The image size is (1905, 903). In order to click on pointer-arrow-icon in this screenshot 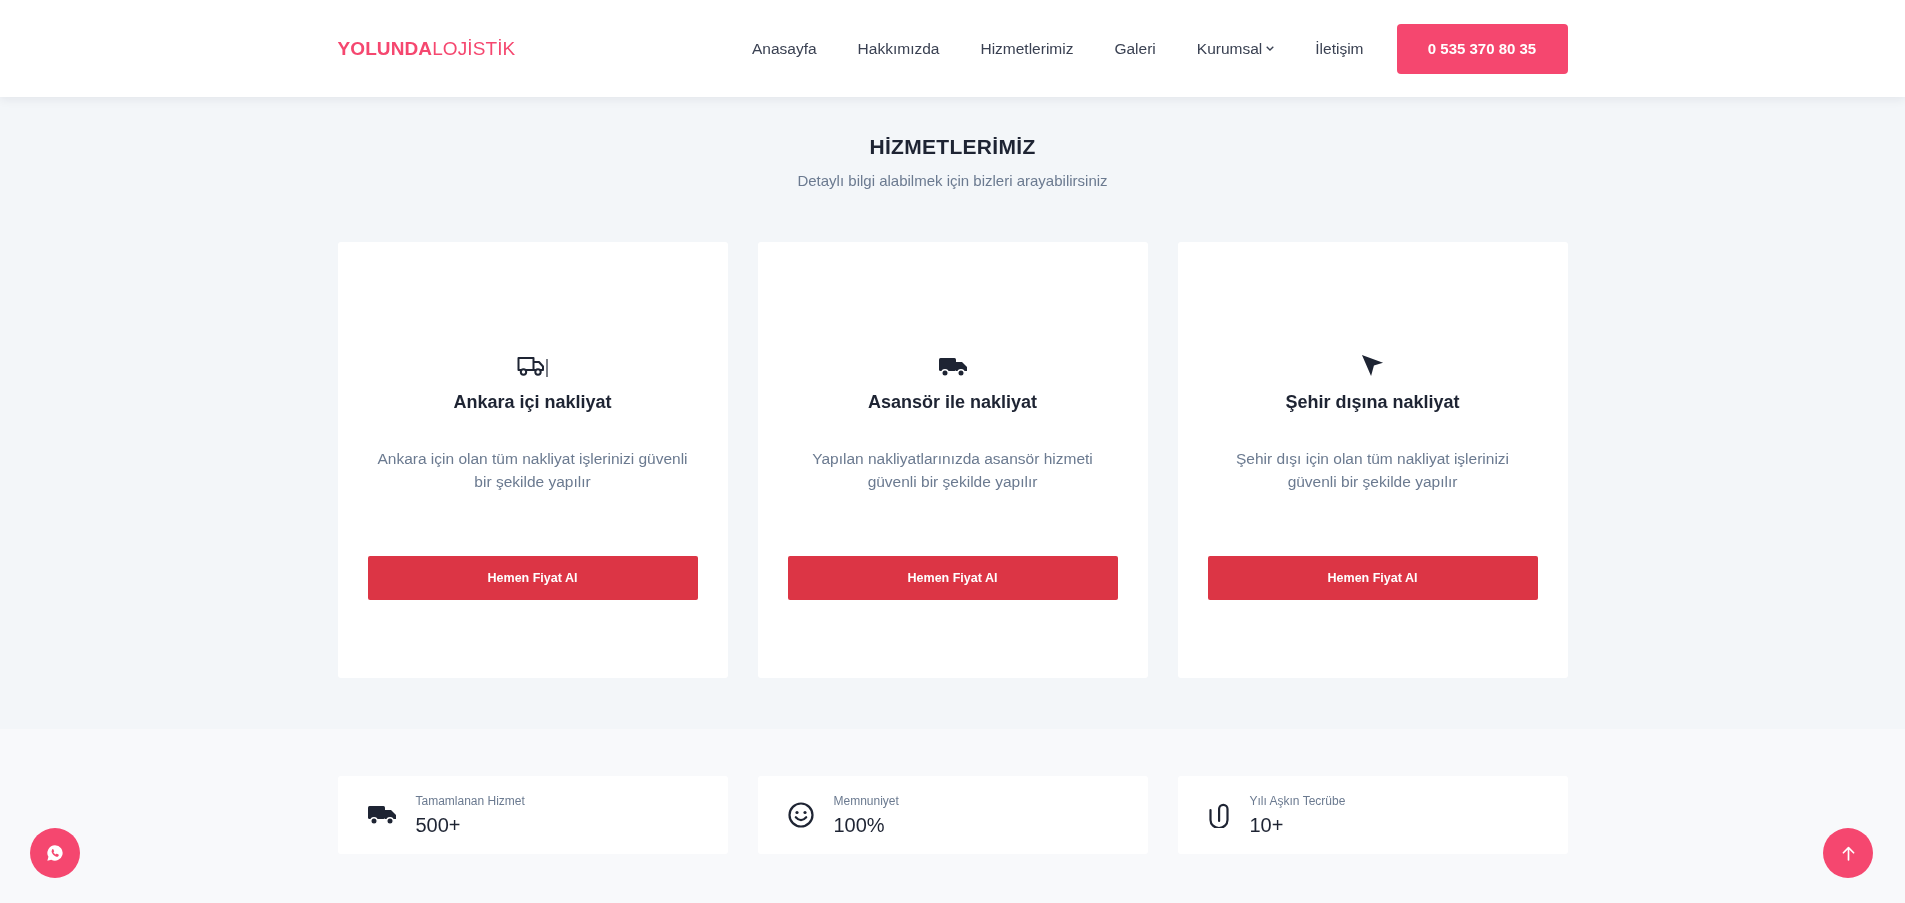, I will do `click(1372, 365)`.